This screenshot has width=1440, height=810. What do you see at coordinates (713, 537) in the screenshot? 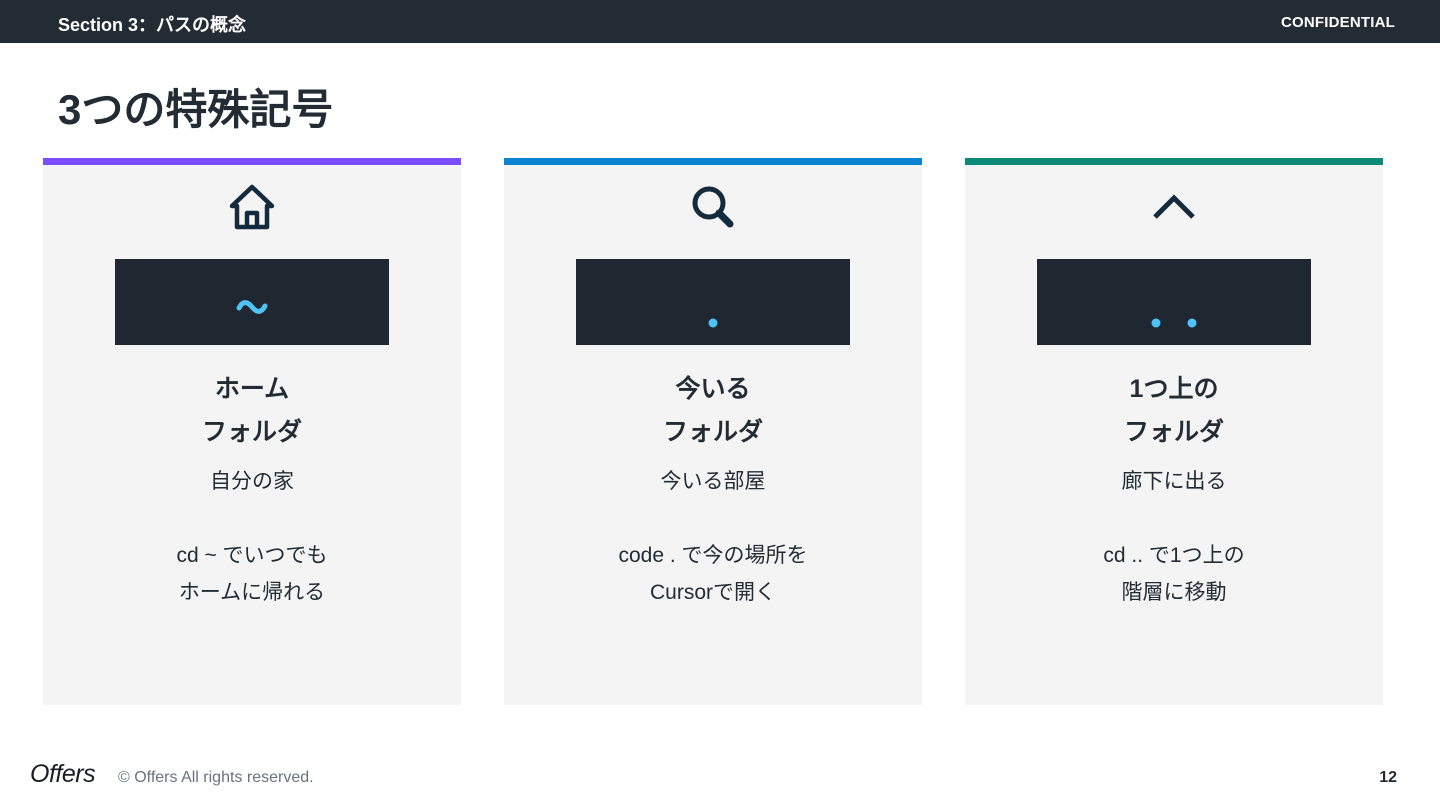
I see `card-description: 今いる部屋 code . で今の場所を Cursorで開く` at bounding box center [713, 537].